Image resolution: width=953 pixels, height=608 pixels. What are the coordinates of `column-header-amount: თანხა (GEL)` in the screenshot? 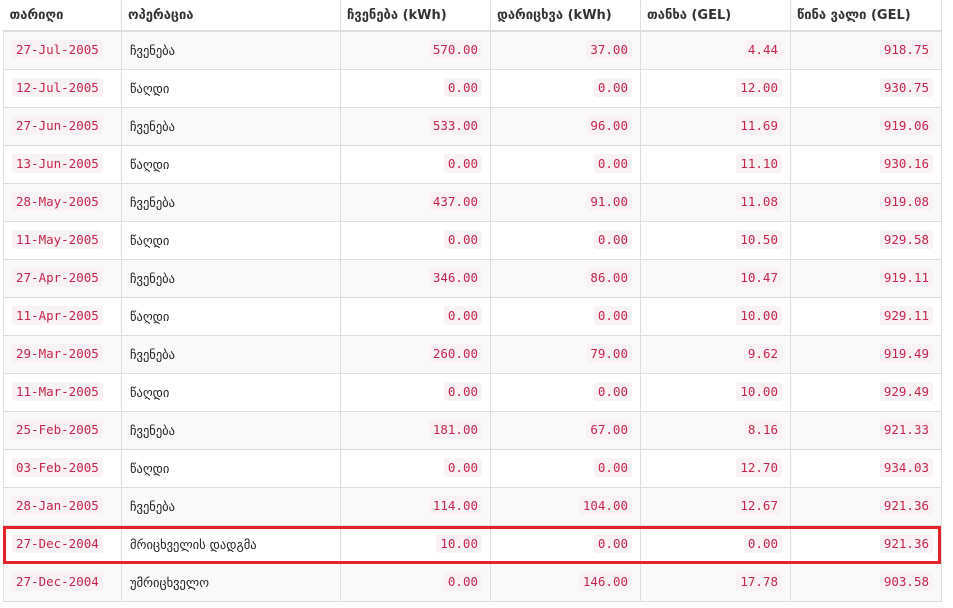 It's located at (715, 16).